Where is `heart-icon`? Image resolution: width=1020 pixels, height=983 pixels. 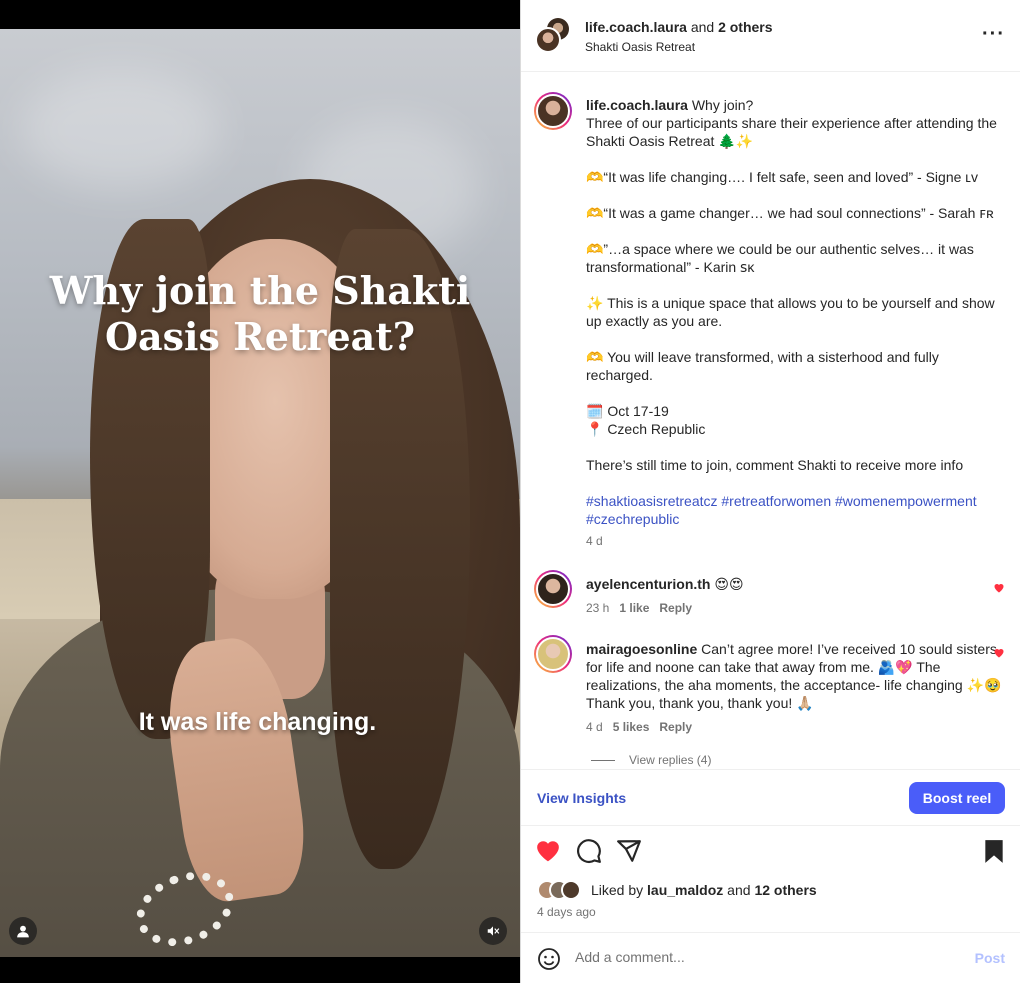 heart-icon is located at coordinates (548, 851).